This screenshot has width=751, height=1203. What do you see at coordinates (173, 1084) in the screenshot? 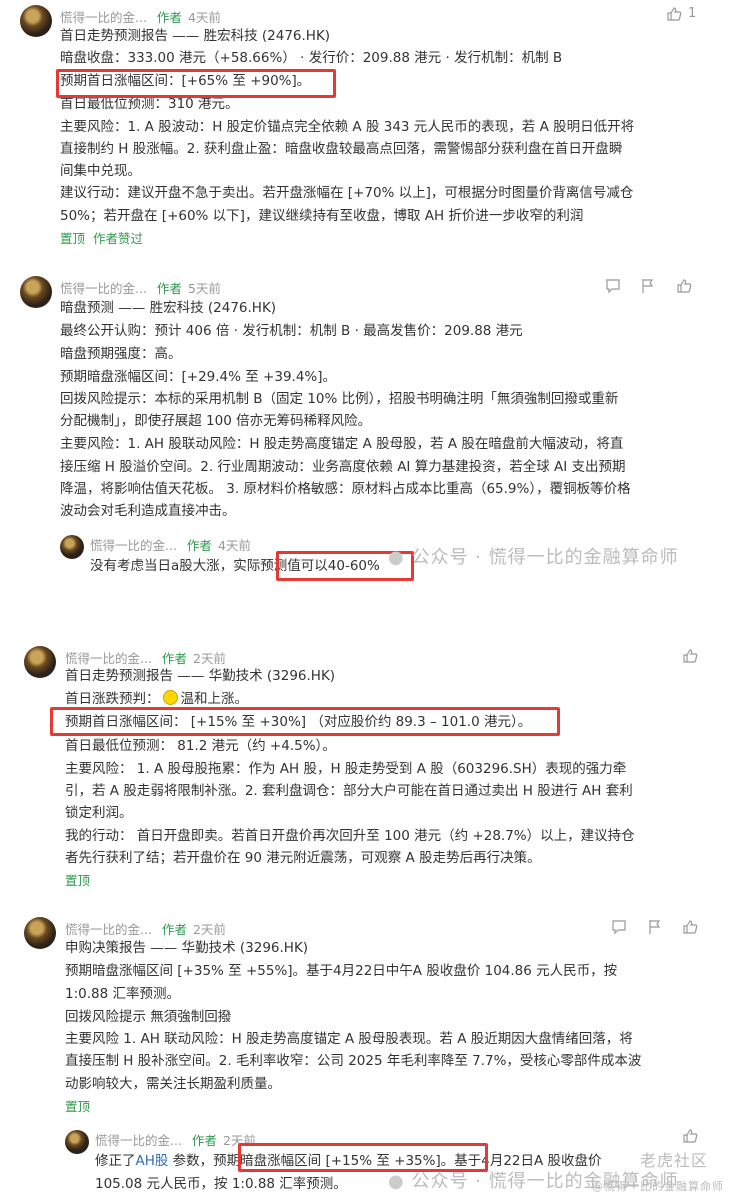
I see `post-line: 动影响较大，需关注长期盈利质量。` at bounding box center [173, 1084].